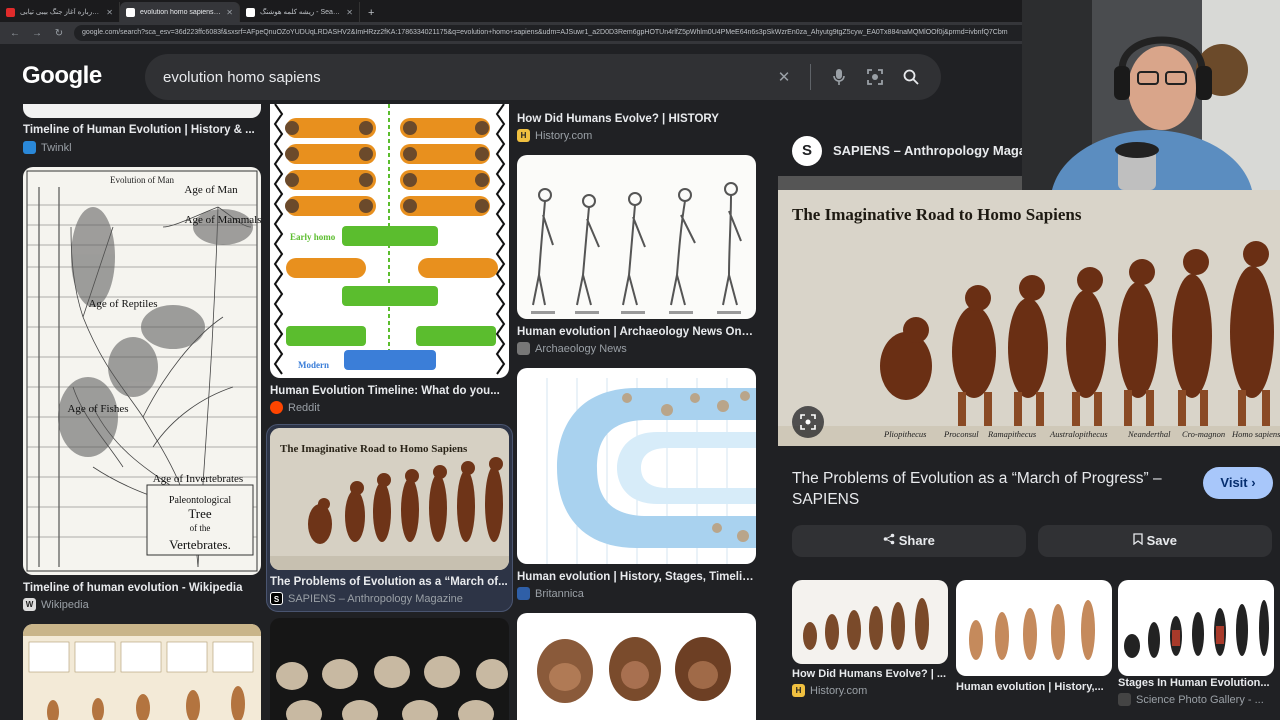 This screenshot has height=720, width=1280. I want to click on panel-site-name: SAPIENS – Anthropology Magaz, so click(933, 150).